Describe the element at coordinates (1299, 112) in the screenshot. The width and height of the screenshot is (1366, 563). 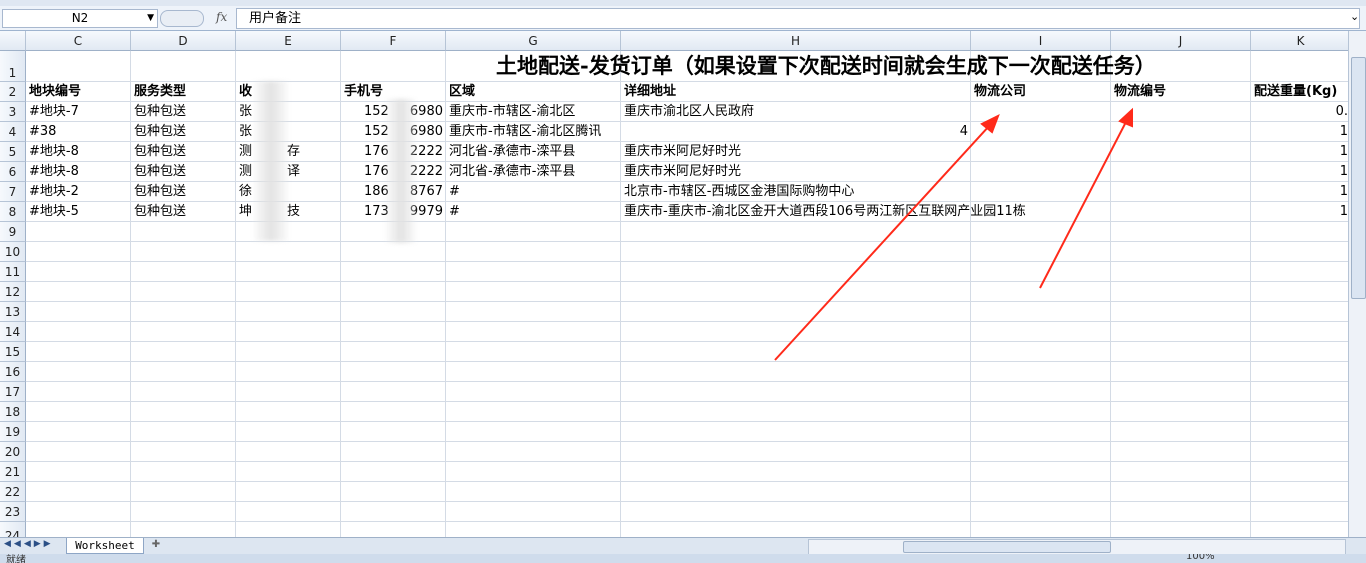
I see `cell-weight: 0.` at that location.